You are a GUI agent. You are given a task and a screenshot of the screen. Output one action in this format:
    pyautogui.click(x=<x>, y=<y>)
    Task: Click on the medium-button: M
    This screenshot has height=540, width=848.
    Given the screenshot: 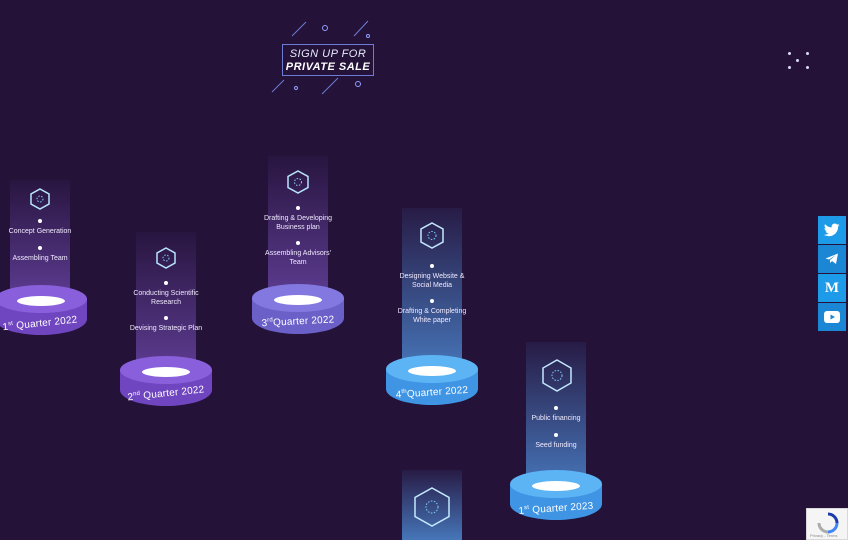 What is the action you would take?
    pyautogui.click(x=832, y=288)
    